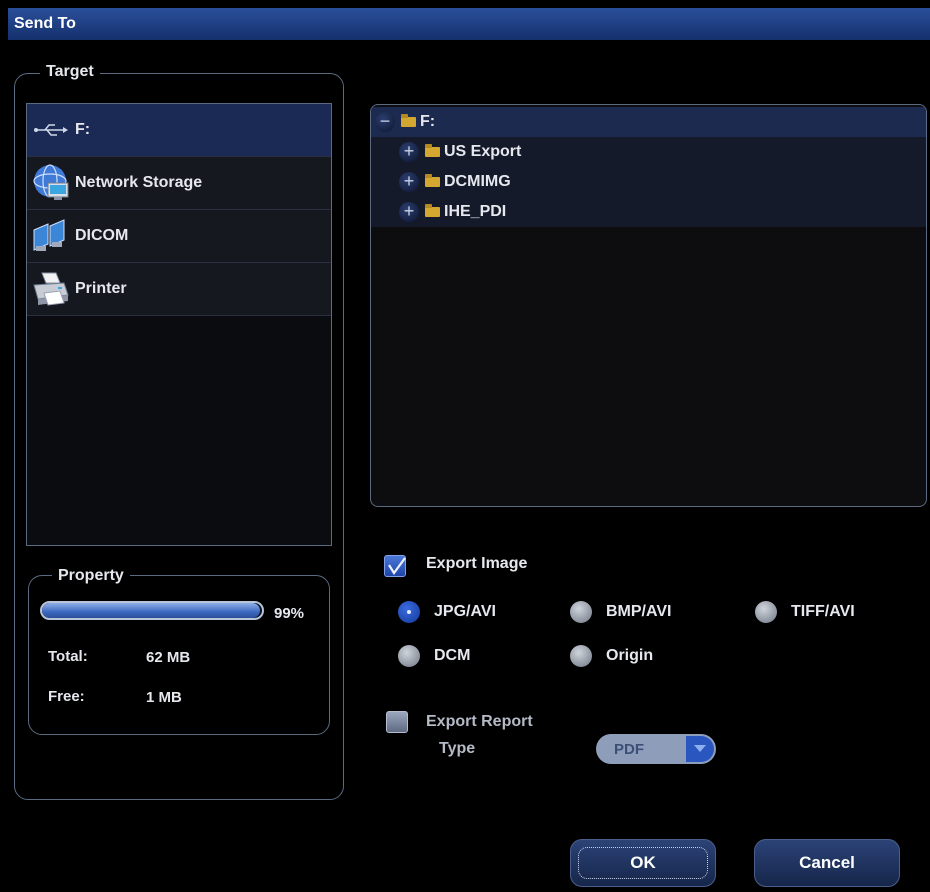 This screenshot has width=930, height=892. What do you see at coordinates (477, 563) in the screenshot?
I see `export-image-label: Export Image` at bounding box center [477, 563].